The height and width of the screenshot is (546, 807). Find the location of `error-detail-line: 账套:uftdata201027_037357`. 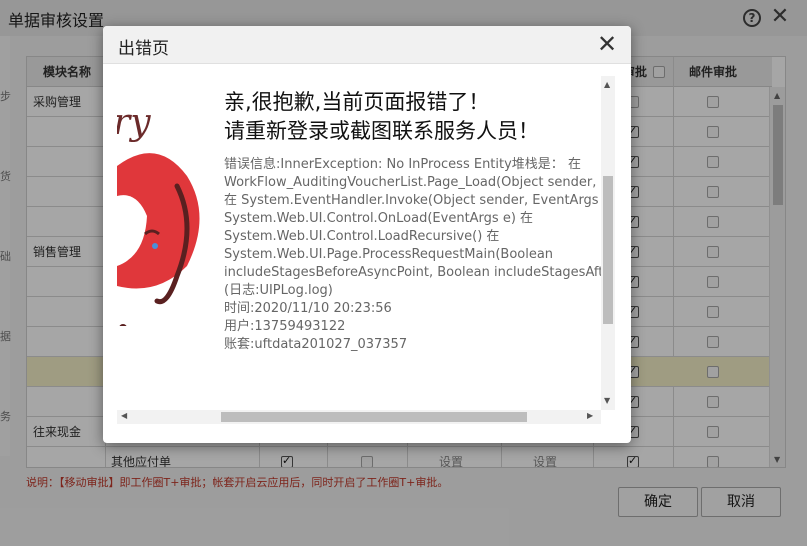

error-detail-line: 账套:uftdata201027_037357 is located at coordinates (316, 344).